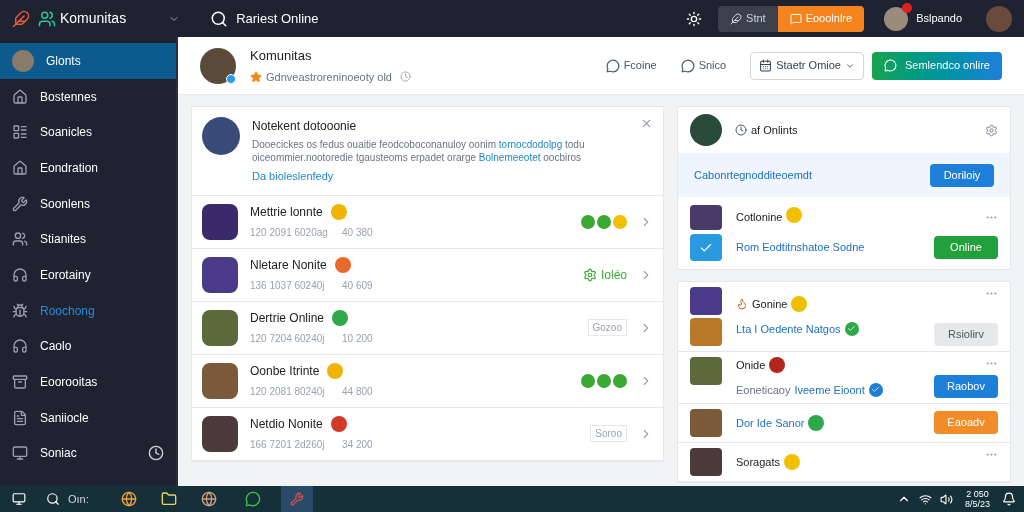 The height and width of the screenshot is (512, 1024). Describe the element at coordinates (78, 499) in the screenshot. I see `taskbar-search-text: Oın:` at that location.